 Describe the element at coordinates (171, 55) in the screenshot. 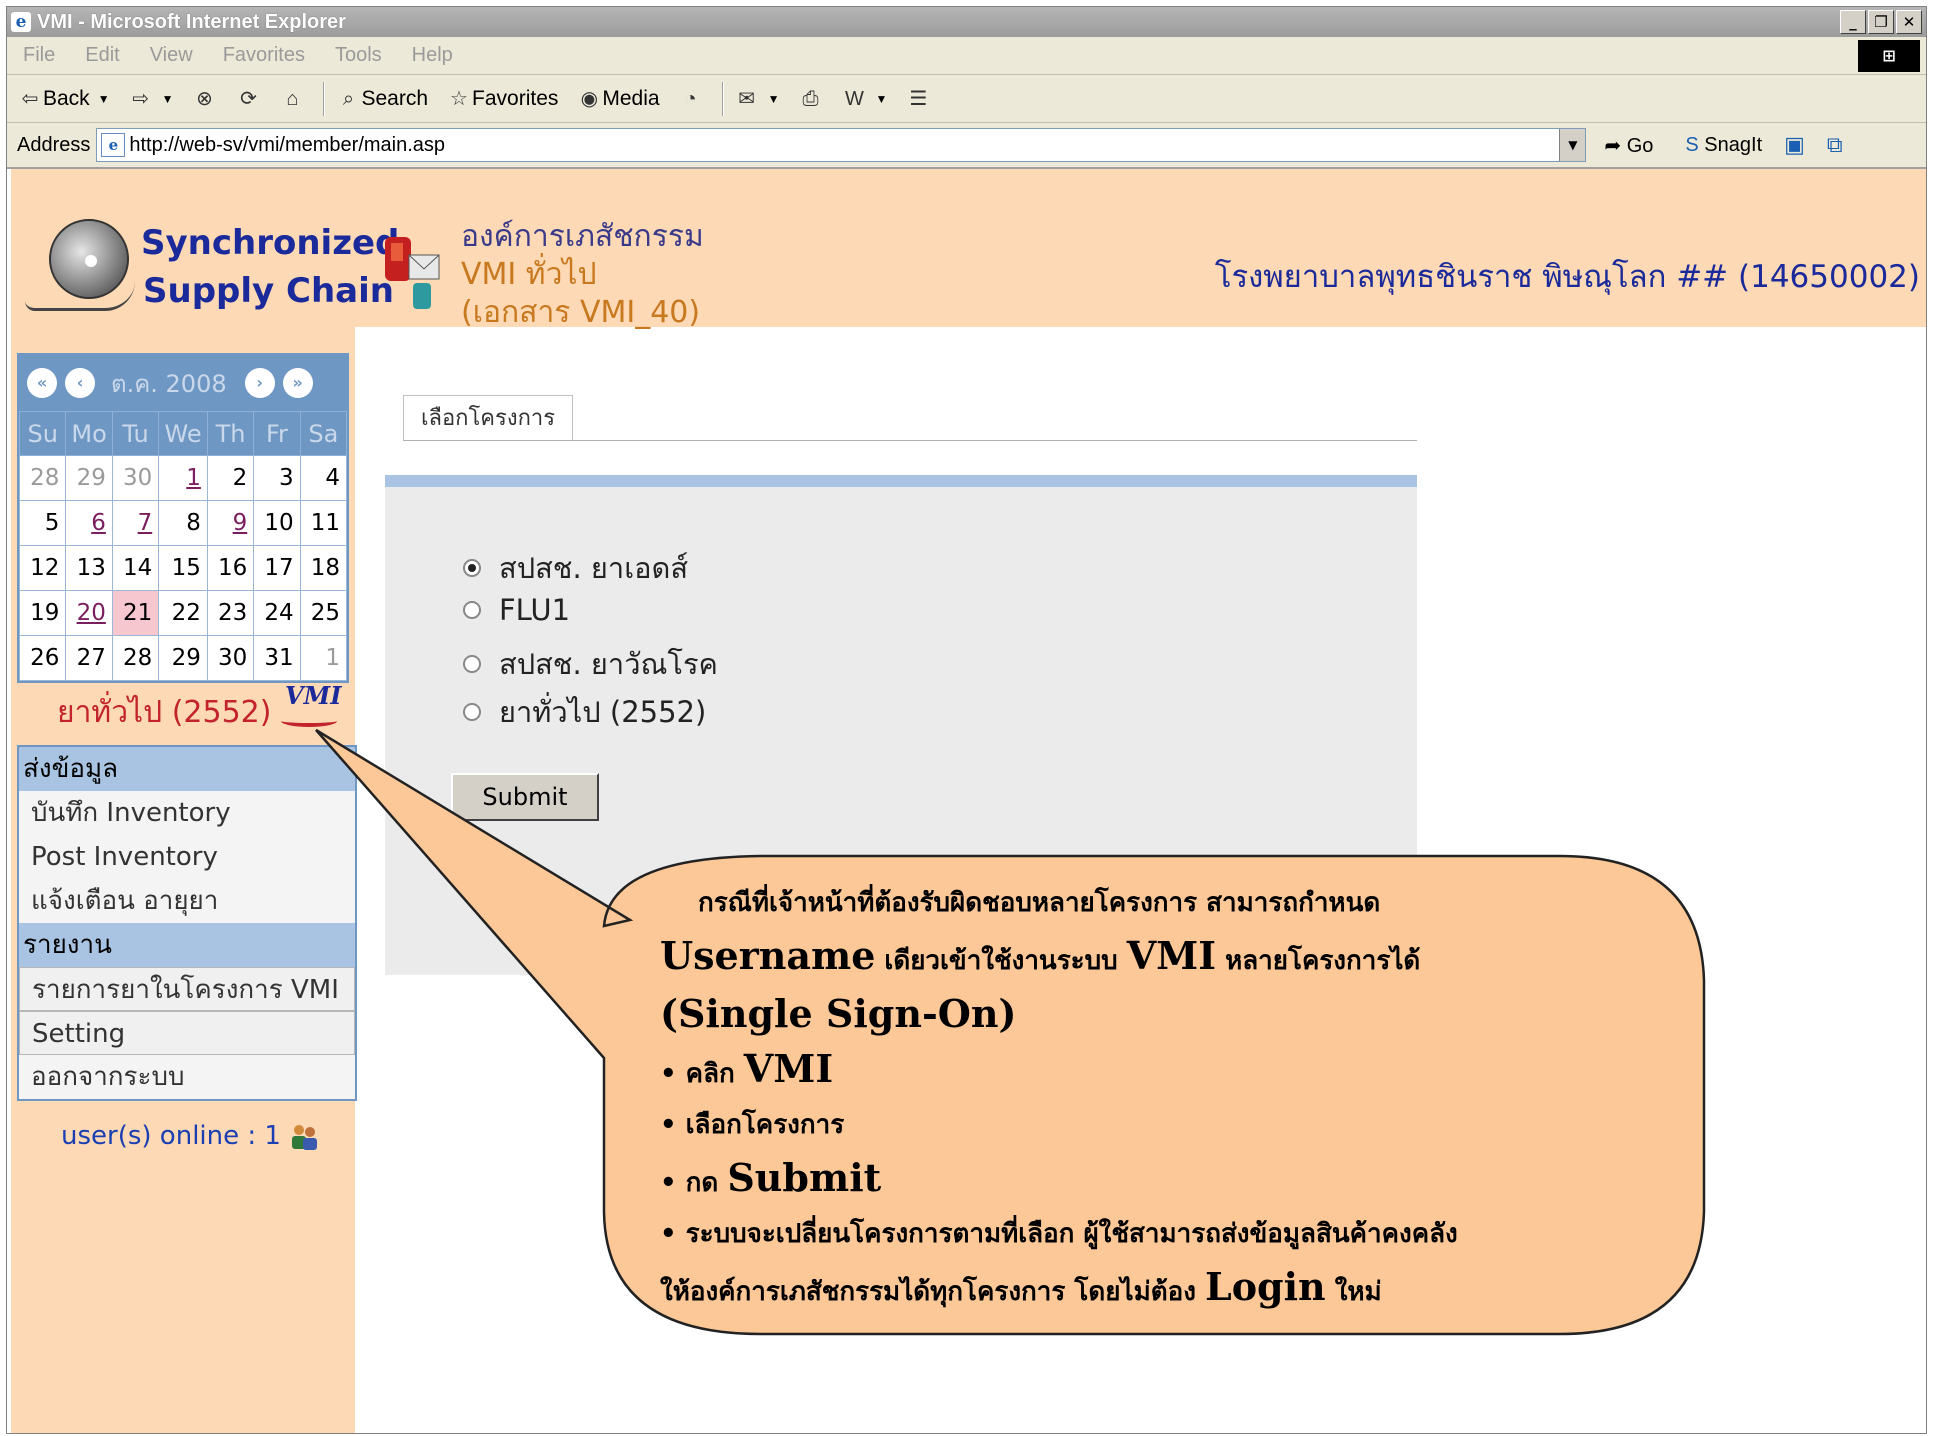

I see `menu-view: View` at that location.